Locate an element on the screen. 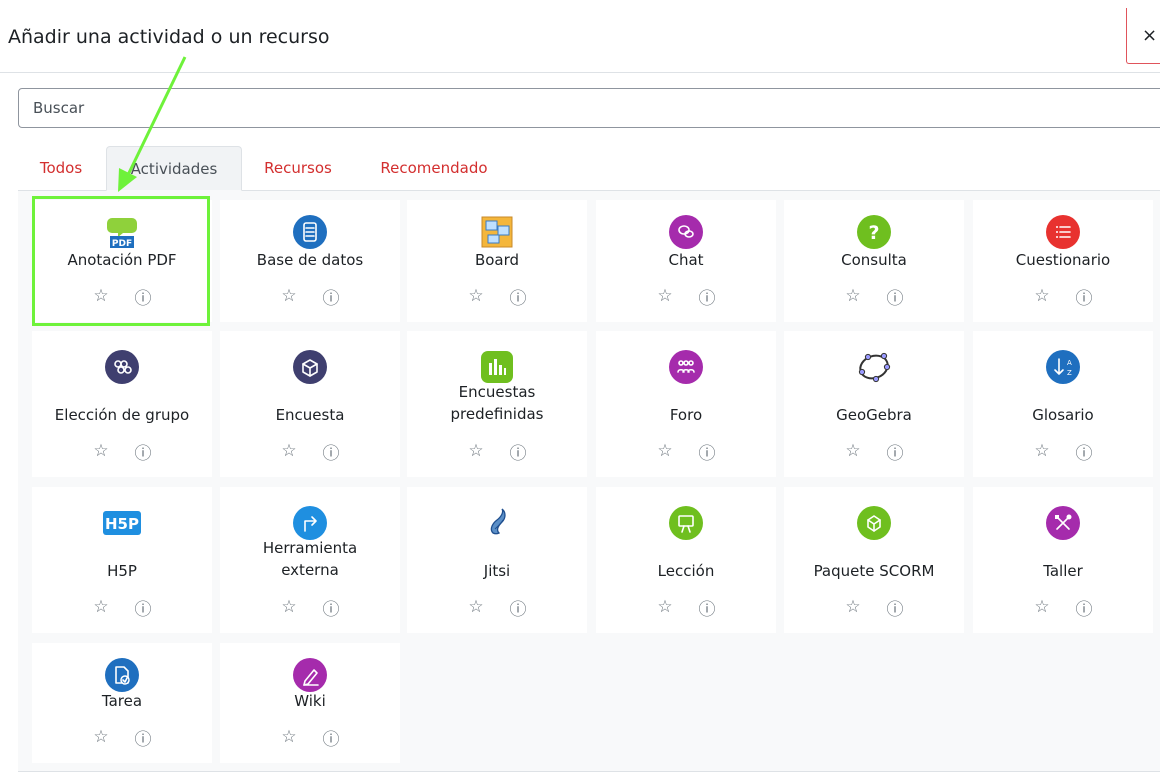 This screenshot has width=1160, height=781. lesson-board-icon is located at coordinates (686, 523).